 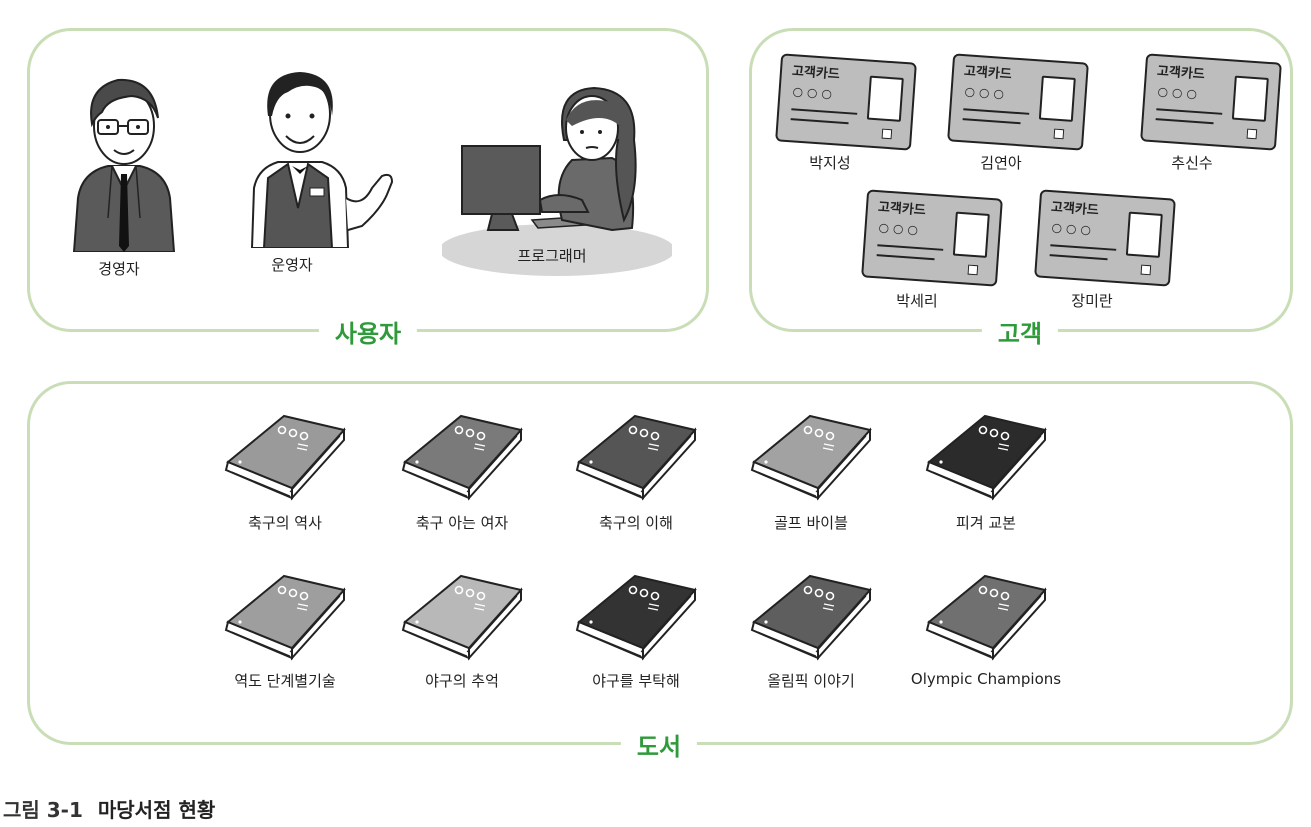 I want to click on book-label: 축구 아는 여자, so click(x=462, y=523).